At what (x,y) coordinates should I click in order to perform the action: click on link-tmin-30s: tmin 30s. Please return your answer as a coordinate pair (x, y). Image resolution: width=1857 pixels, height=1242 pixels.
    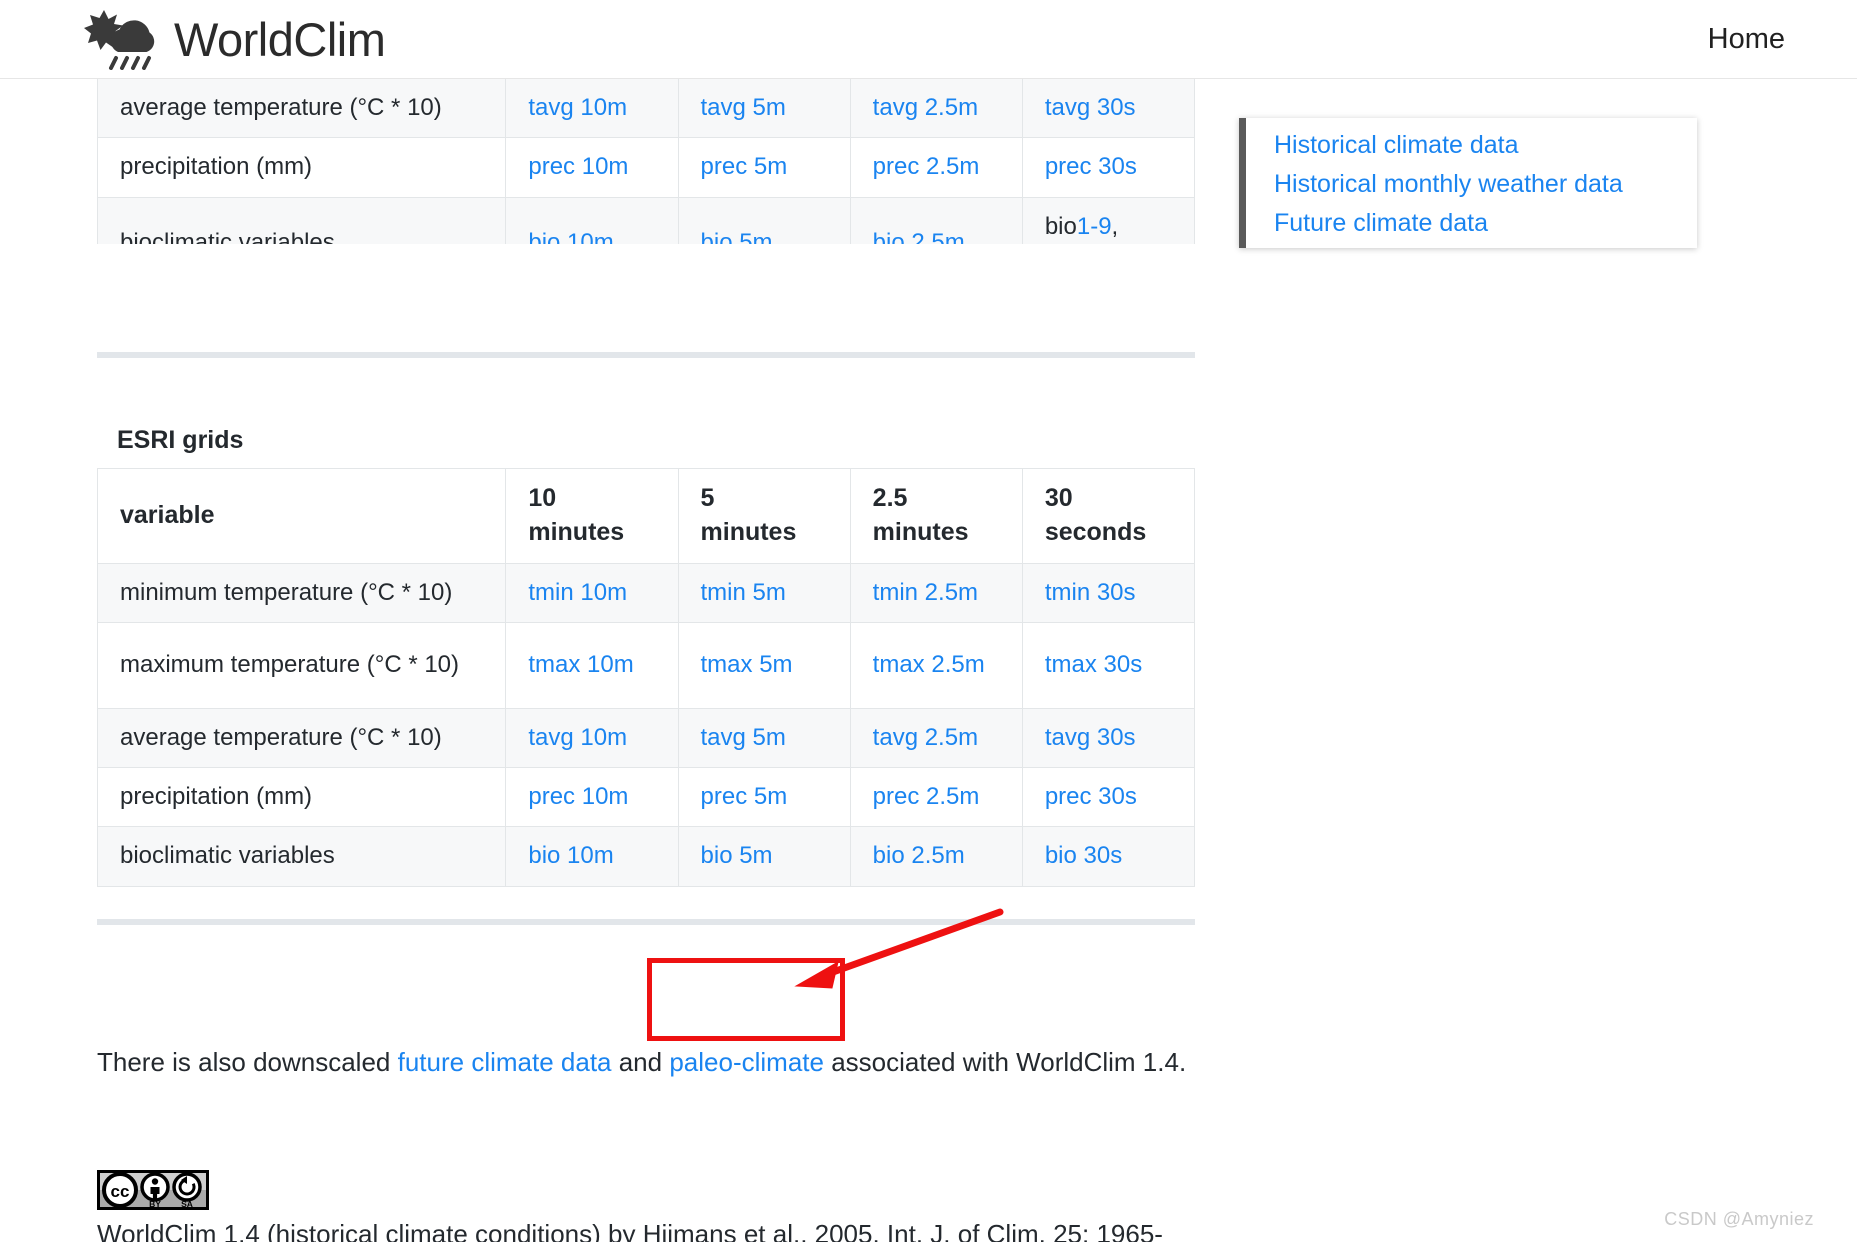
    Looking at the image, I should click on (1090, 592).